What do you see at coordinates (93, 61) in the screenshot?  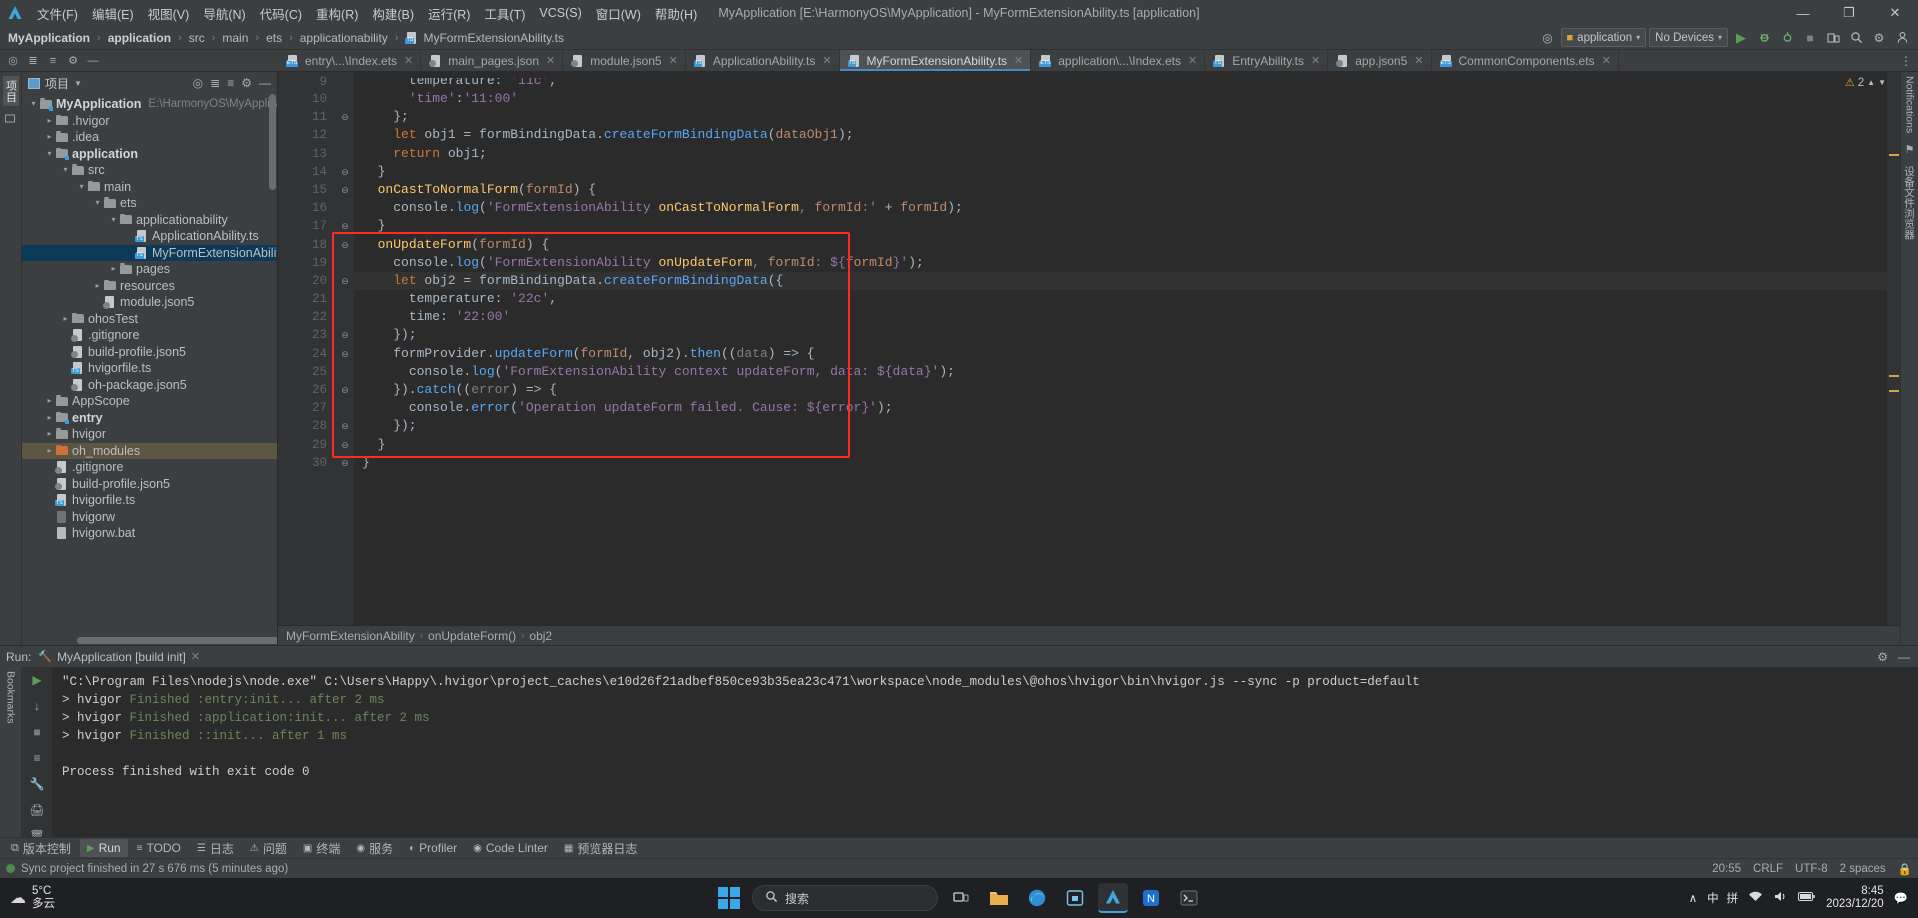 I see `hide-panel-icon: —` at bounding box center [93, 61].